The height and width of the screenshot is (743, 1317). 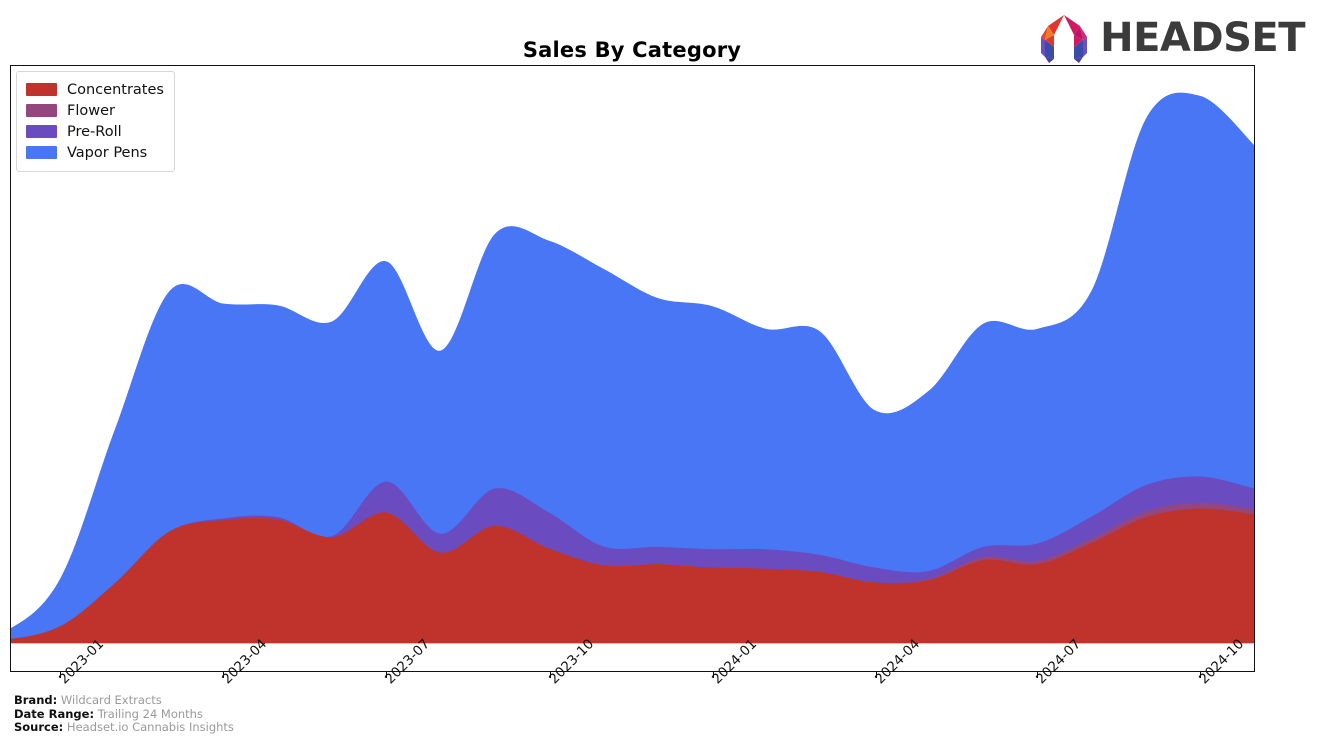 I want to click on legend-label-flower: Flower, so click(x=91, y=110).